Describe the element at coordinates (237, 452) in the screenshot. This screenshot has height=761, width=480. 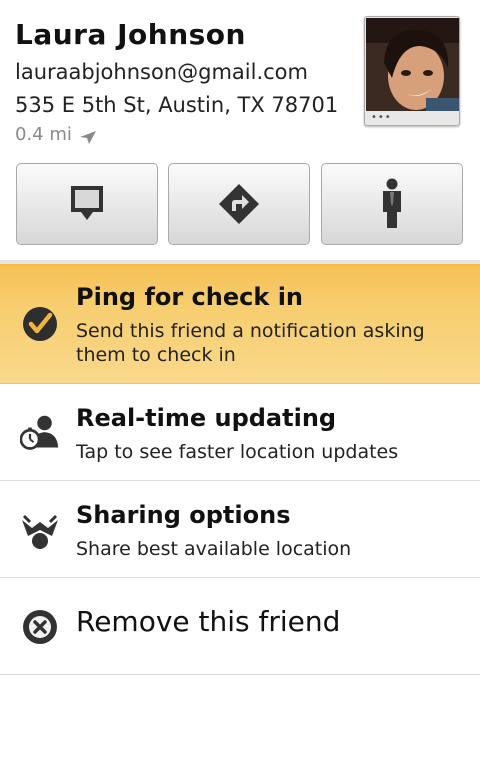
I see `realtime-subtitle: Tap to see faster location updates` at that location.